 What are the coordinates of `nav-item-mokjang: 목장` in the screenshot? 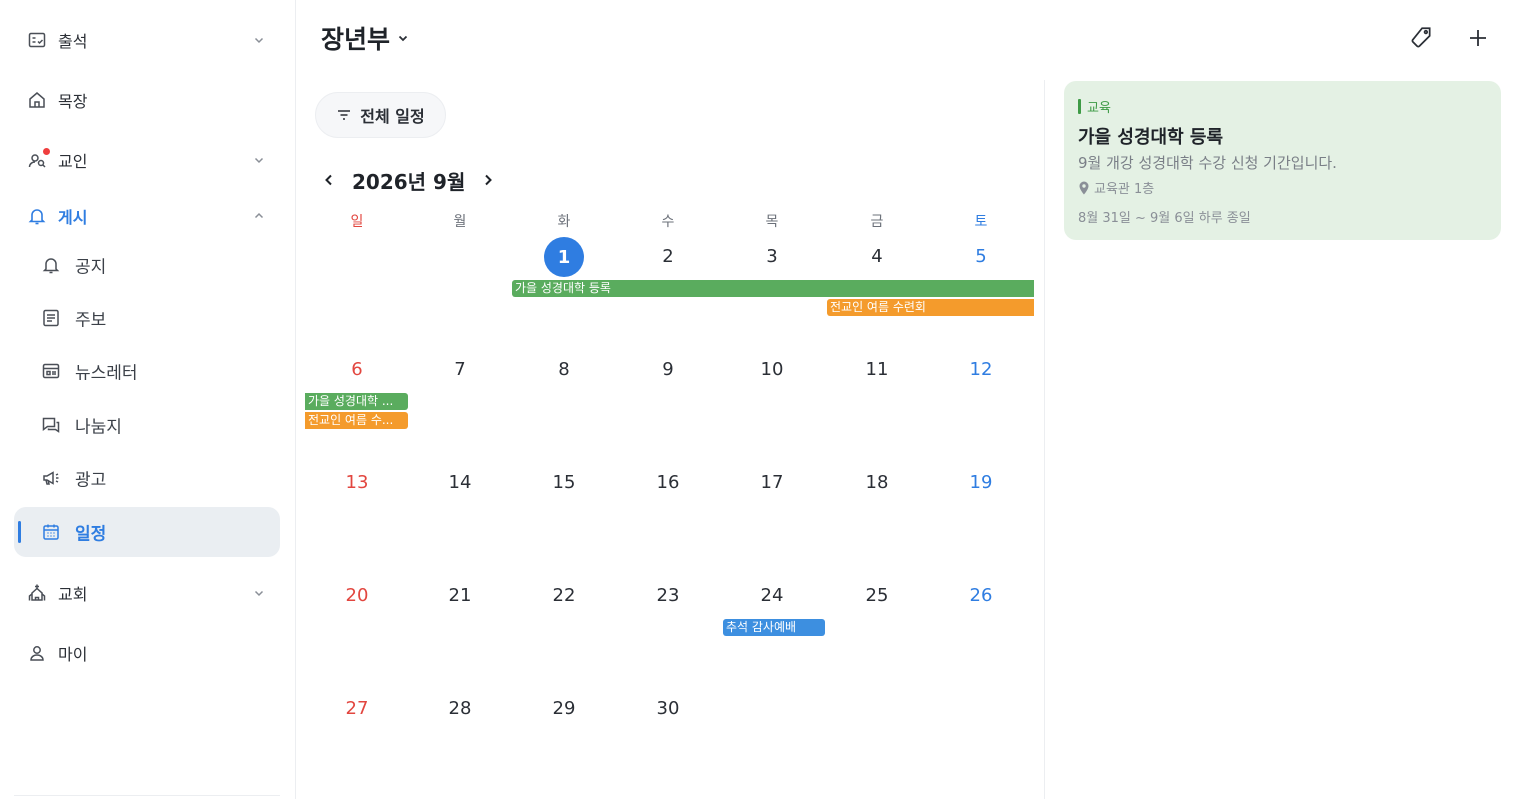 It's located at (147, 100).